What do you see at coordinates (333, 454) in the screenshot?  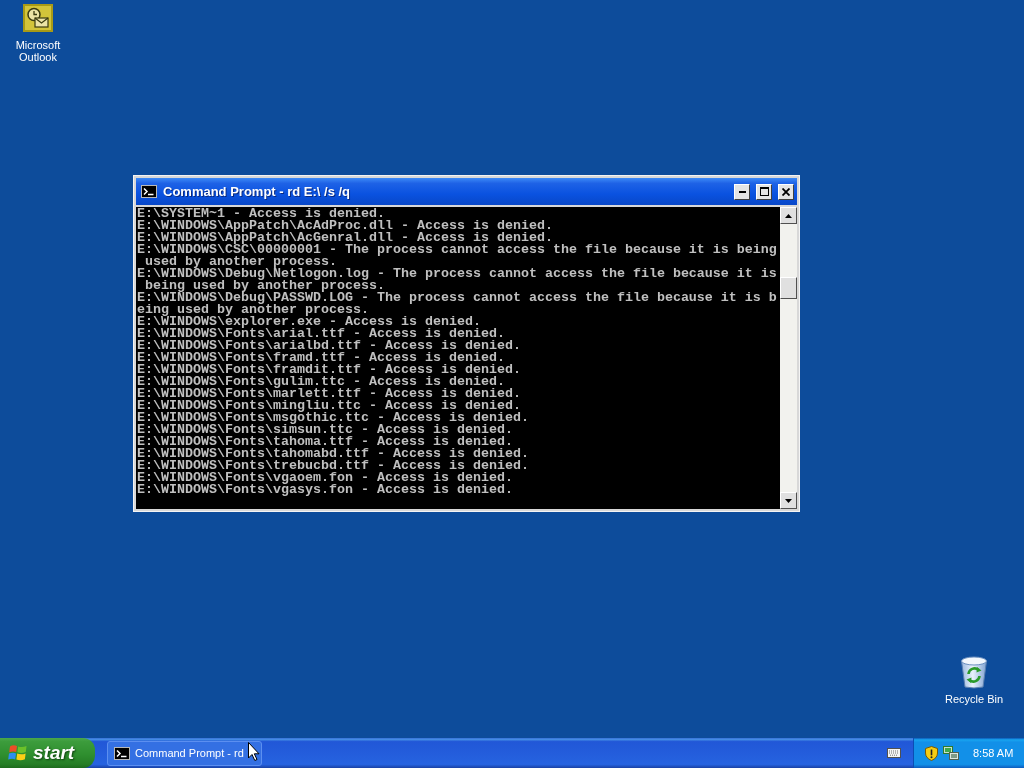 I see `console-line: E:\WINDOWS\Fonts\tahomabd.ttf - Access is denied.` at bounding box center [333, 454].